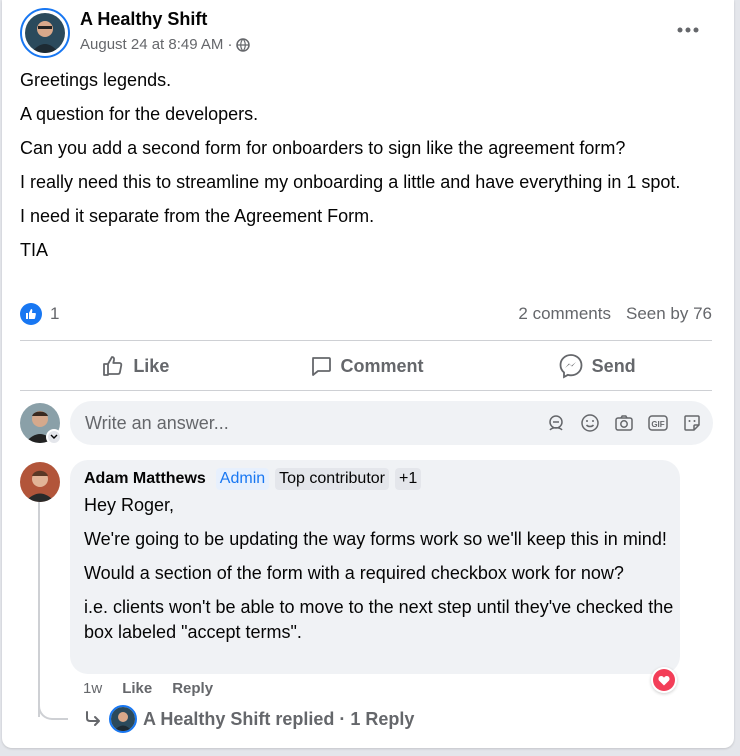 This screenshot has width=740, height=756. Describe the element at coordinates (151, 44) in the screenshot. I see `post-timestamp: August 24 at 8:49 AM` at that location.